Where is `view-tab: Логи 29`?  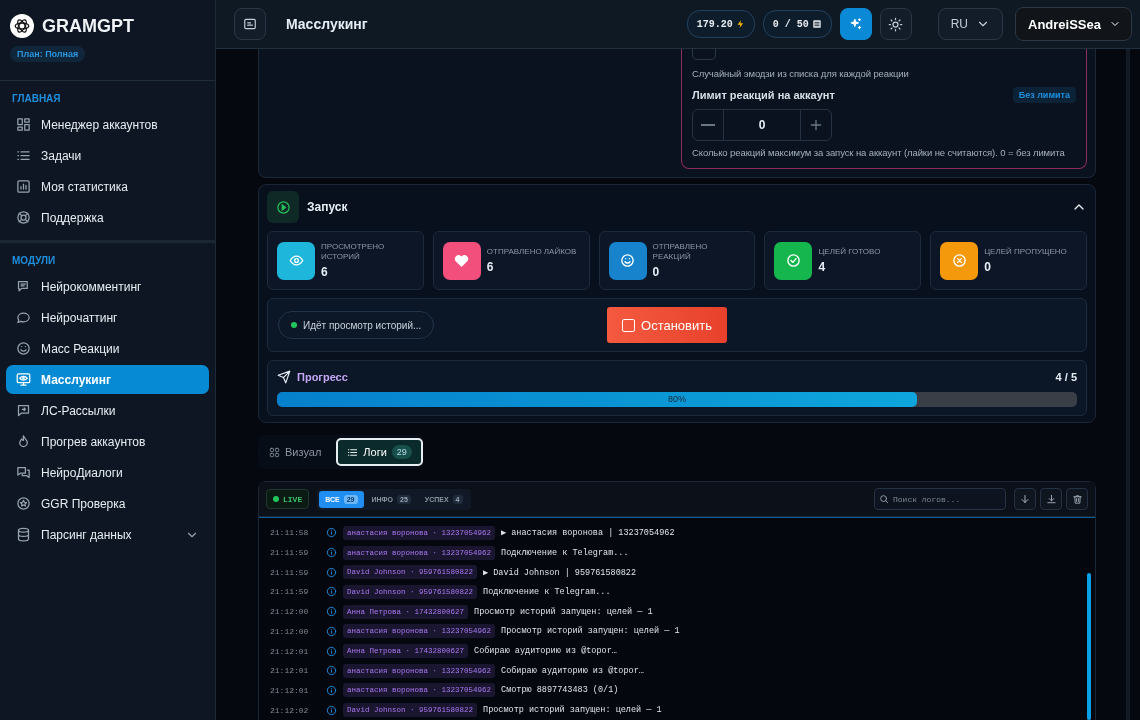
view-tab: Логи 29 is located at coordinates (379, 452).